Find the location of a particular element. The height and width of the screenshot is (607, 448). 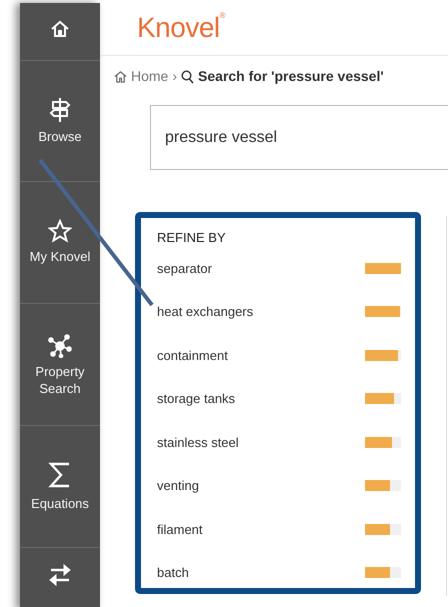

molecule-icon is located at coordinates (60, 345).